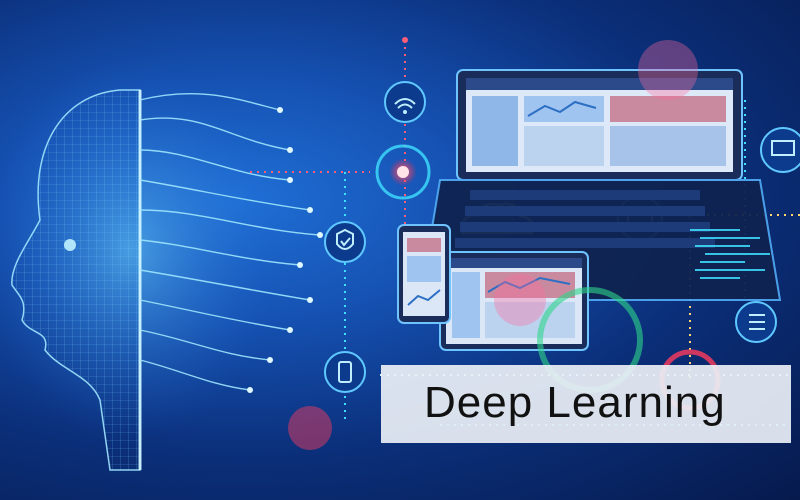 The height and width of the screenshot is (500, 800). I want to click on glowing-node, so click(403, 172).